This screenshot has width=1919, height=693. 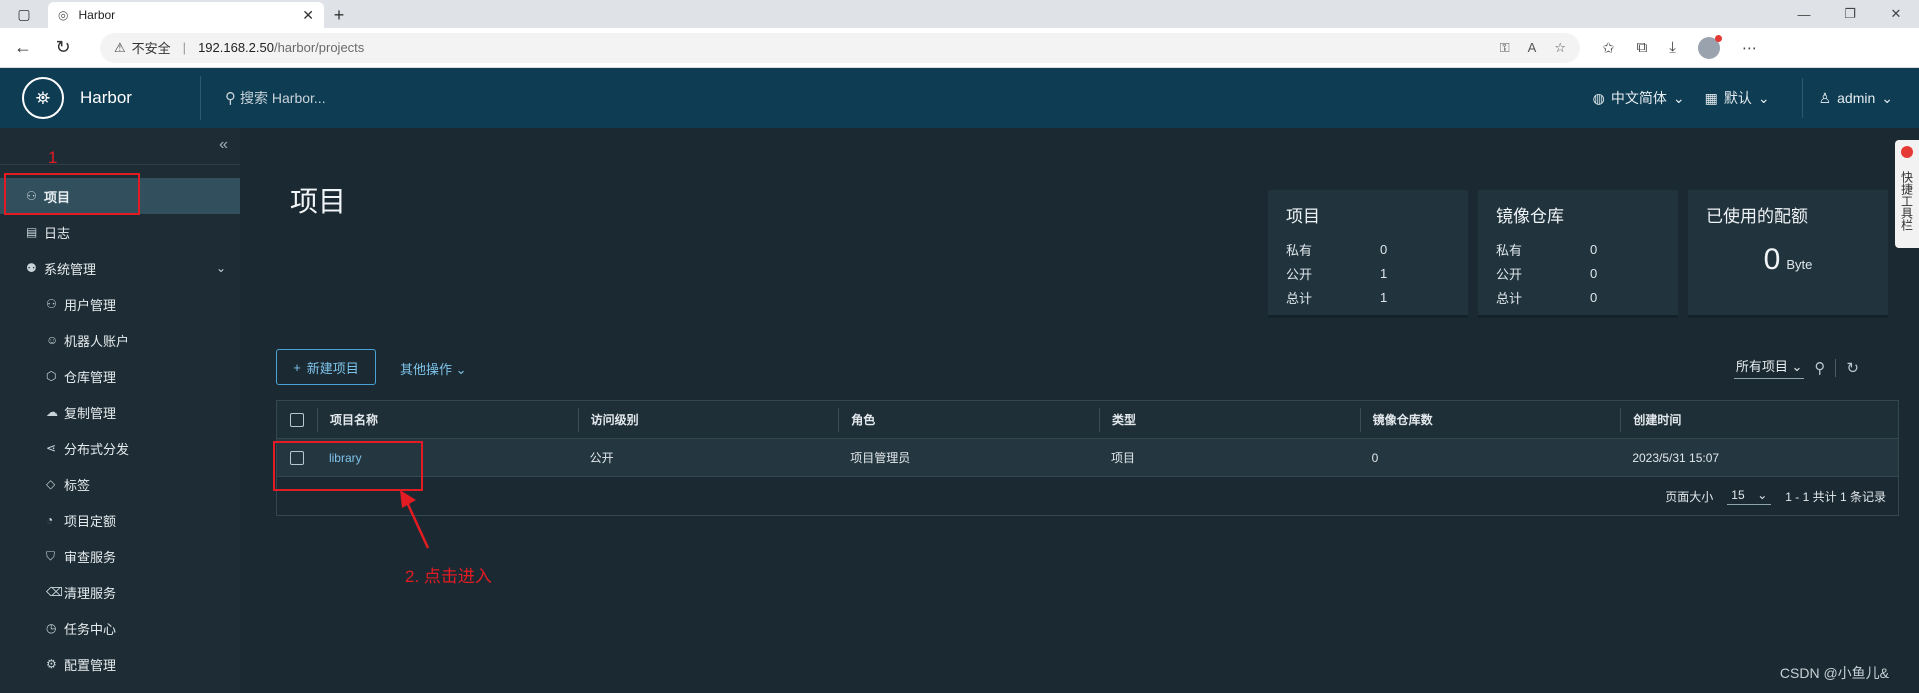 I want to click on log-icon: ▤, so click(x=32, y=232).